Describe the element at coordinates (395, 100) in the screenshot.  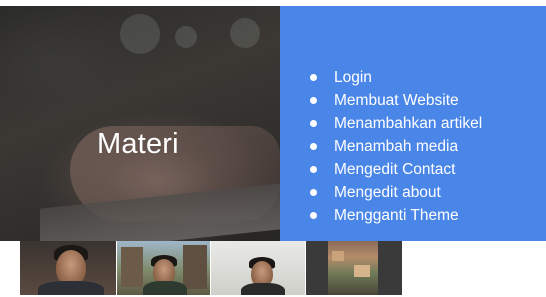
I see `topic-item: Membuat Website` at that location.